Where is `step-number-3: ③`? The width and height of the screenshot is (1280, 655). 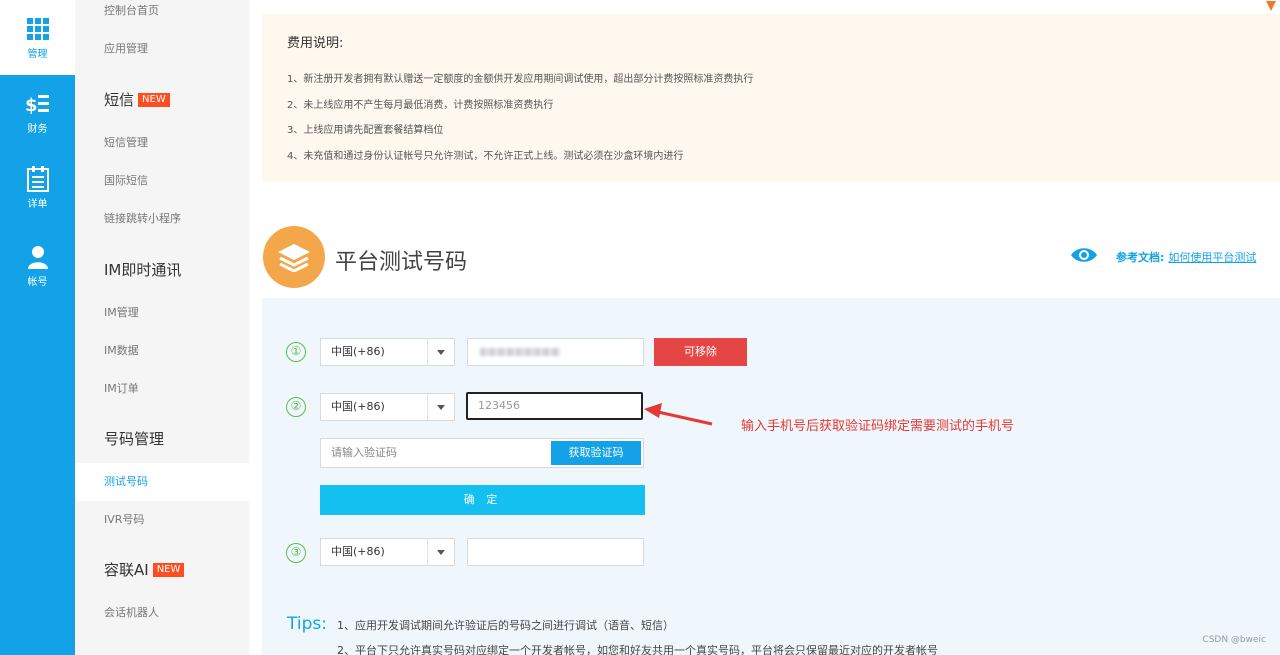
step-number-3: ③ is located at coordinates (296, 553).